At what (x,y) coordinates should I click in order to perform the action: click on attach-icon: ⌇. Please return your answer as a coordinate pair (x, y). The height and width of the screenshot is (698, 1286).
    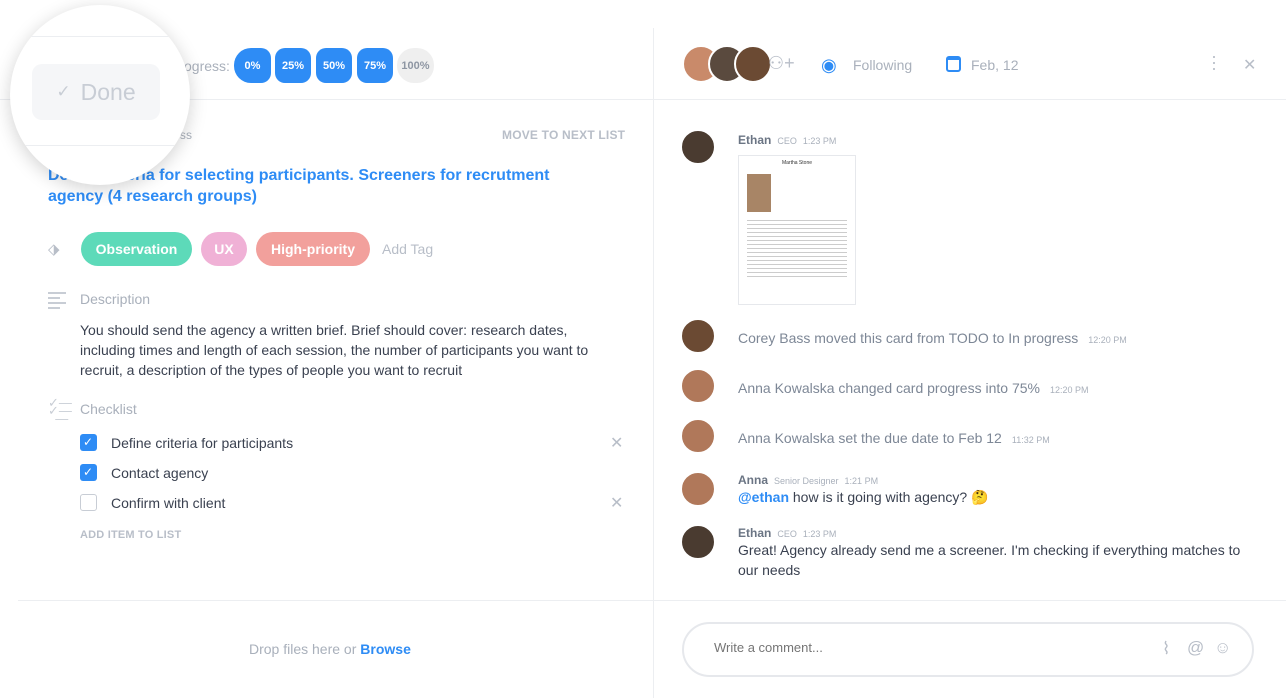
    Looking at the image, I should click on (1166, 649).